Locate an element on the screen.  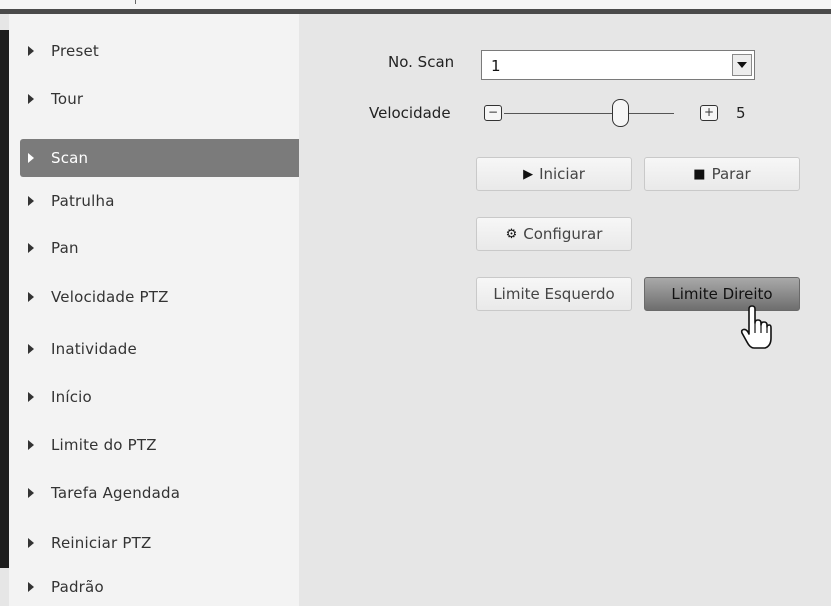
right-limit-label: Limite Direito is located at coordinates (722, 294).